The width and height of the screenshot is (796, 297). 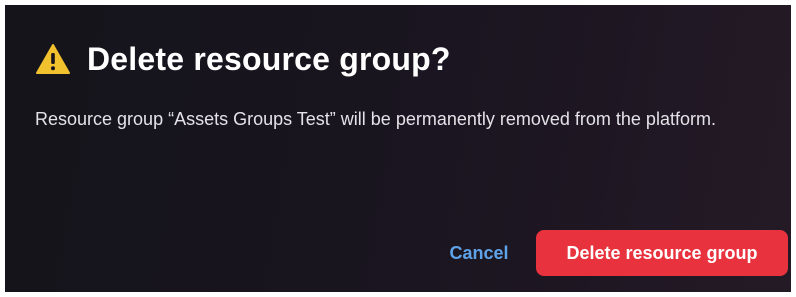 I want to click on dialog-title: Delete resource group?, so click(x=269, y=59).